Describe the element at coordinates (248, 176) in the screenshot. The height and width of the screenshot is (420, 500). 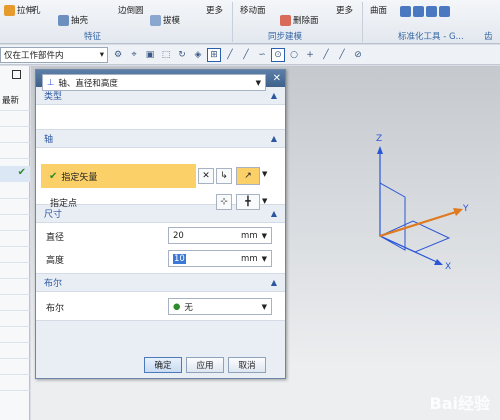
I see `vector-select-icon: ↗` at that location.